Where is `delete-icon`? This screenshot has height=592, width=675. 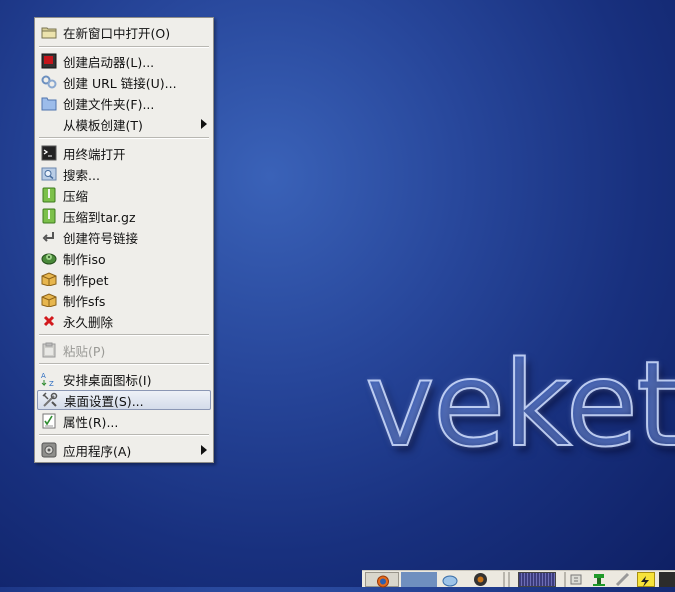
delete-icon is located at coordinates (49, 321).